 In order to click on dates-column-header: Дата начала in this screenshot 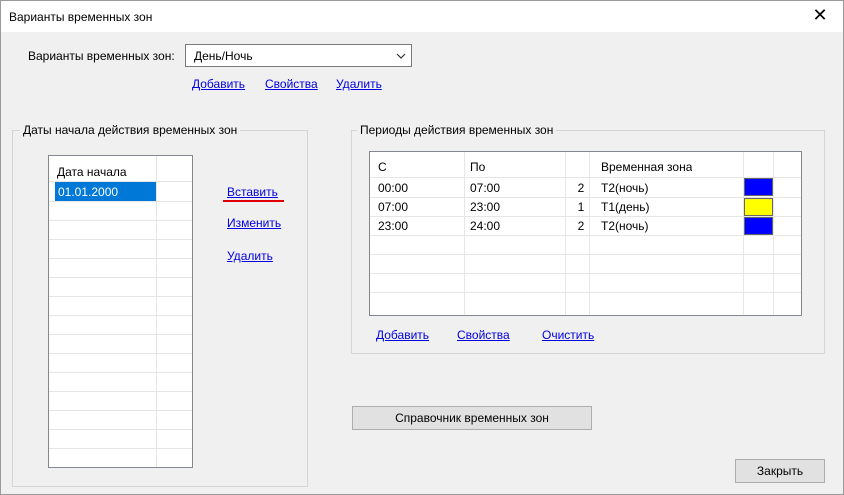, I will do `click(89, 172)`.